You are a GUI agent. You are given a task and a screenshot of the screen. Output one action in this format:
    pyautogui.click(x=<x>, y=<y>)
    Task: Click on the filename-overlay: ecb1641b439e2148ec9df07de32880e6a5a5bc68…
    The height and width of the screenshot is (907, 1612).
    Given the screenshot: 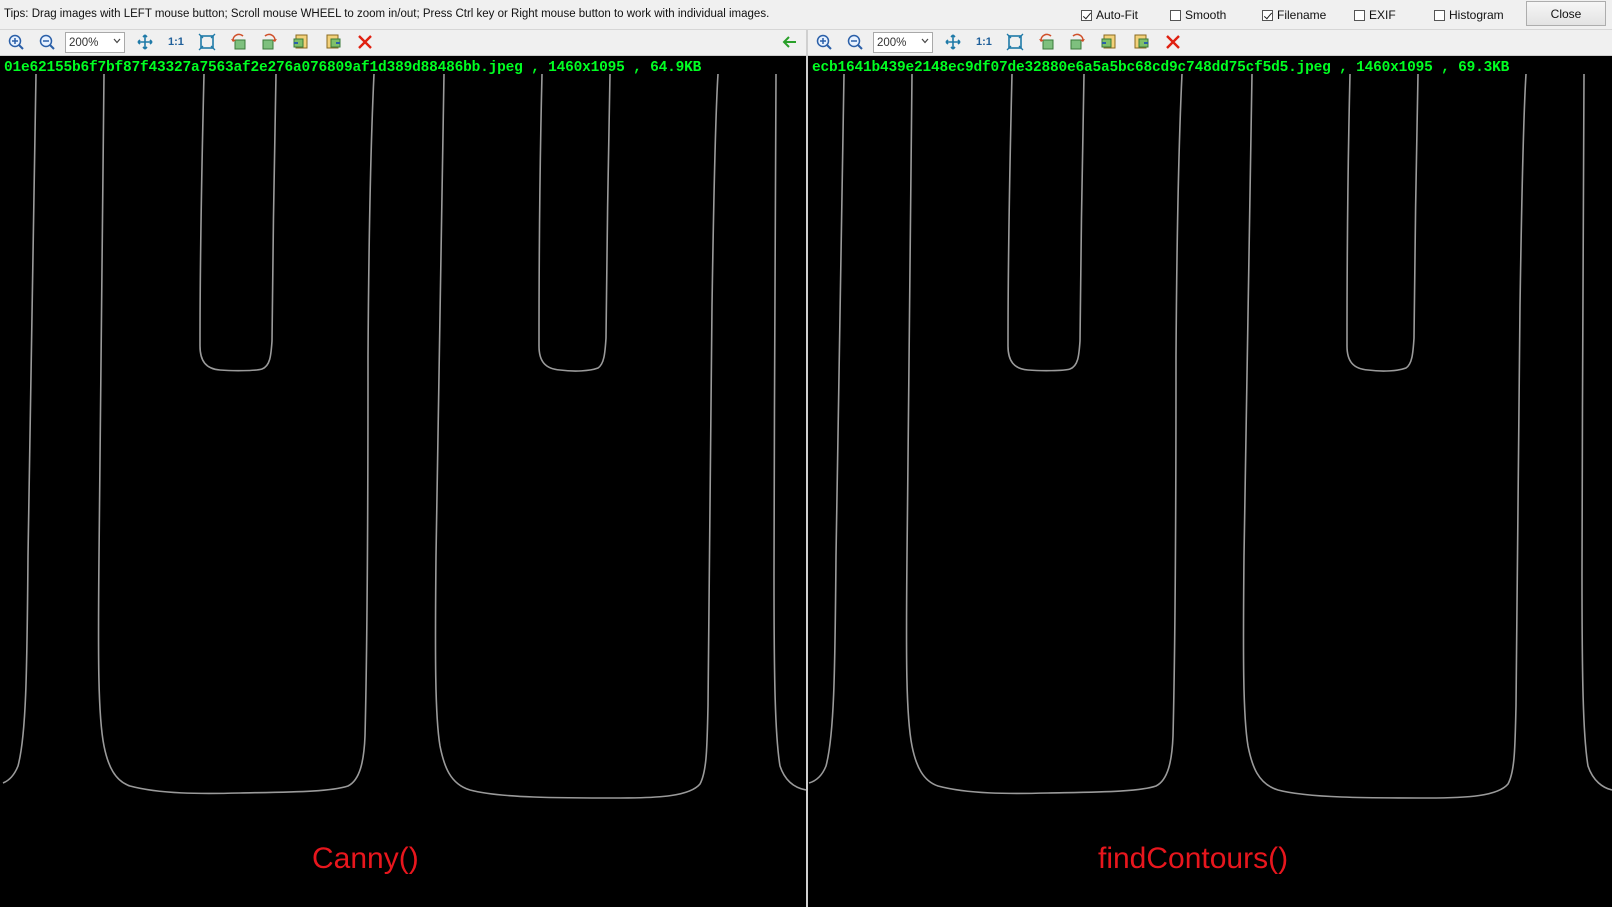 What is the action you would take?
    pyautogui.click(x=1161, y=68)
    